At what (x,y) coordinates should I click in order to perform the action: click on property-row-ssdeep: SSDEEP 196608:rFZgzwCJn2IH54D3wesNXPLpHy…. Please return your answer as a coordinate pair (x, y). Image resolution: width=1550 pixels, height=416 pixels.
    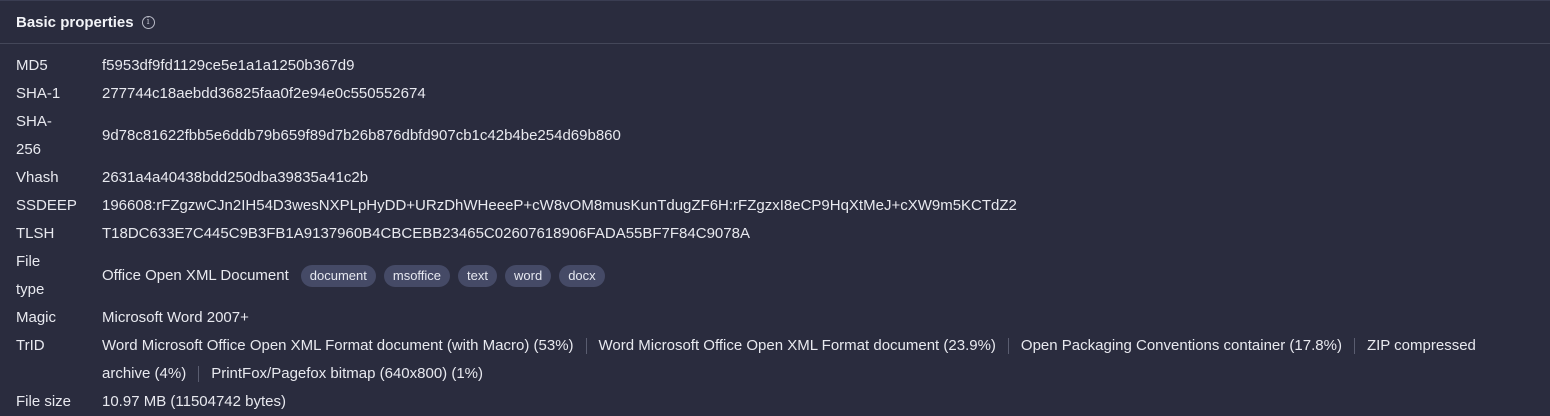
    Looking at the image, I should click on (775, 206).